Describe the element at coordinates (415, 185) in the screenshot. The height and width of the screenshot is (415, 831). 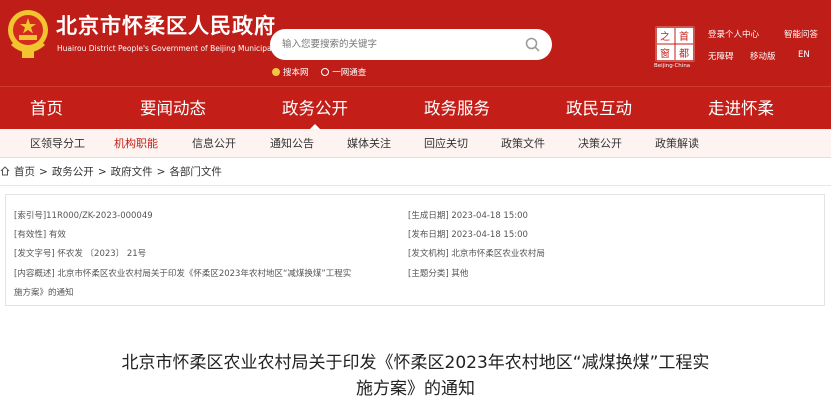
I see `divider` at that location.